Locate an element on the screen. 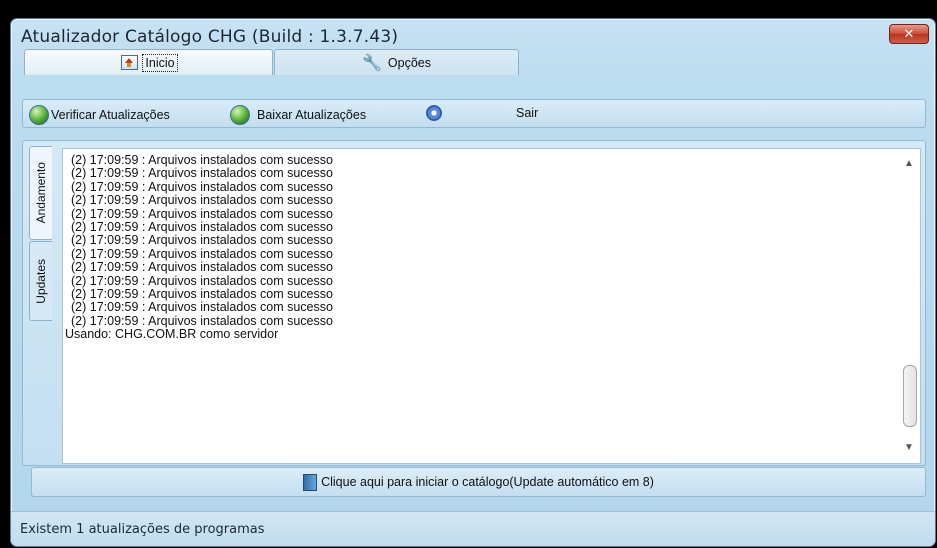 The height and width of the screenshot is (548, 937). close-button: ✕ is located at coordinates (909, 34).